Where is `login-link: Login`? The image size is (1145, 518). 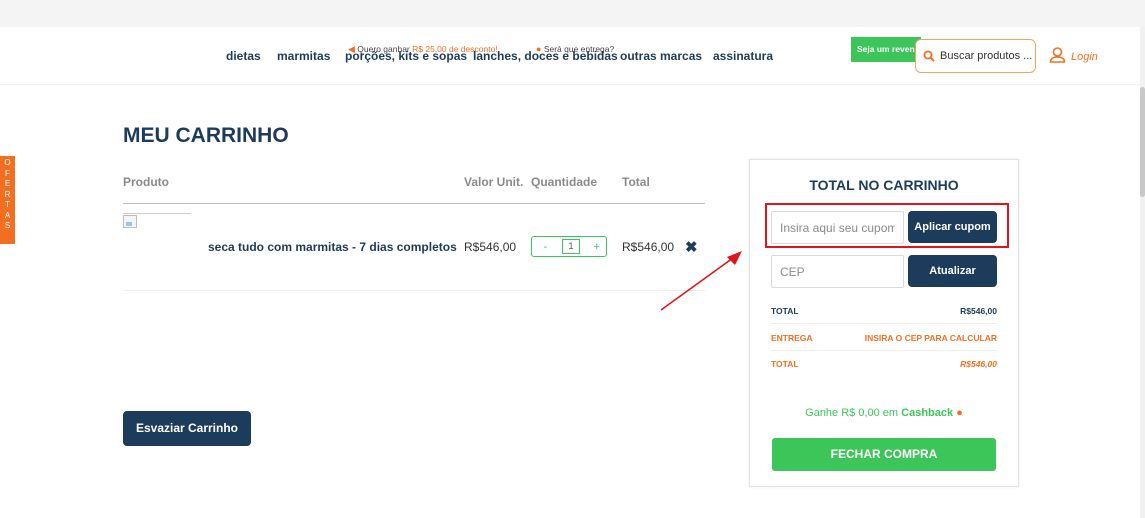
login-link: Login is located at coordinates (1073, 56).